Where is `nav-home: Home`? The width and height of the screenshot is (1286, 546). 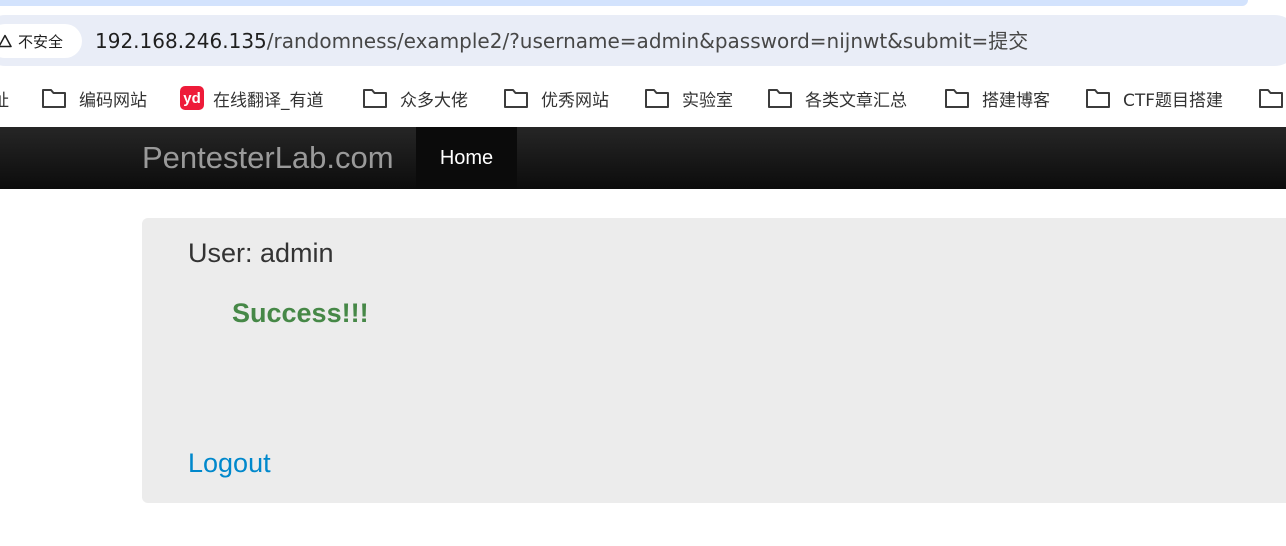
nav-home: Home is located at coordinates (466, 158).